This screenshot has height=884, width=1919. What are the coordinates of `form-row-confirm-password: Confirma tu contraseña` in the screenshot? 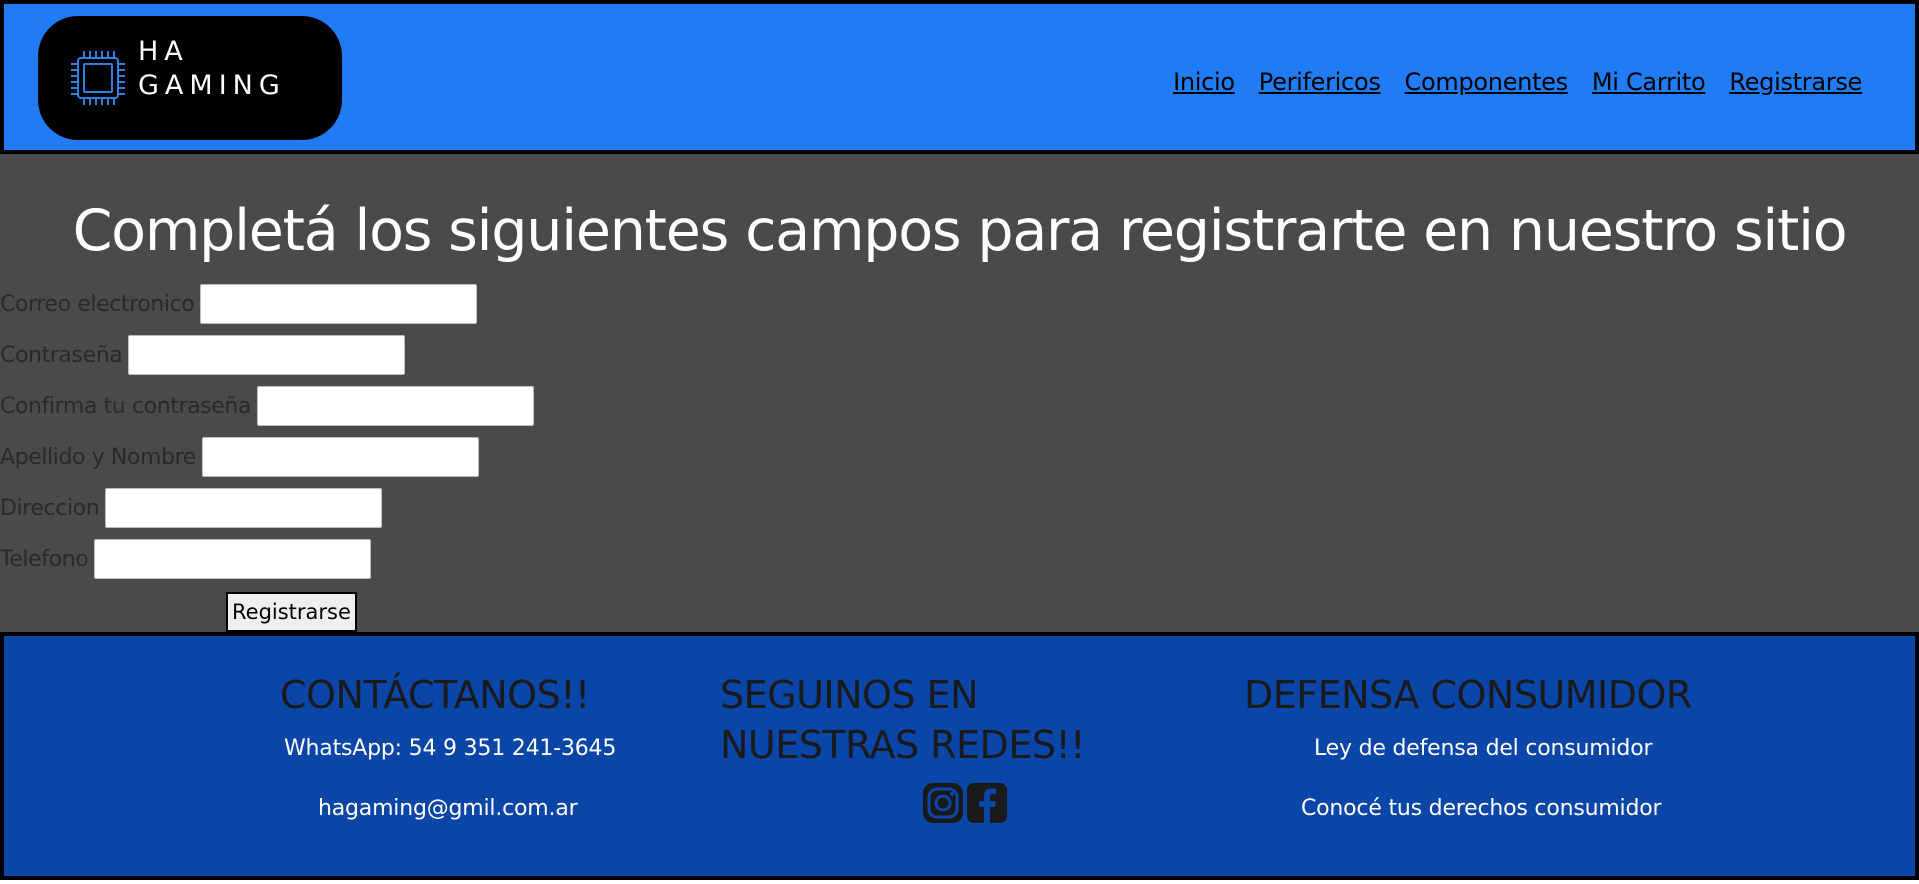 It's located at (267, 406).